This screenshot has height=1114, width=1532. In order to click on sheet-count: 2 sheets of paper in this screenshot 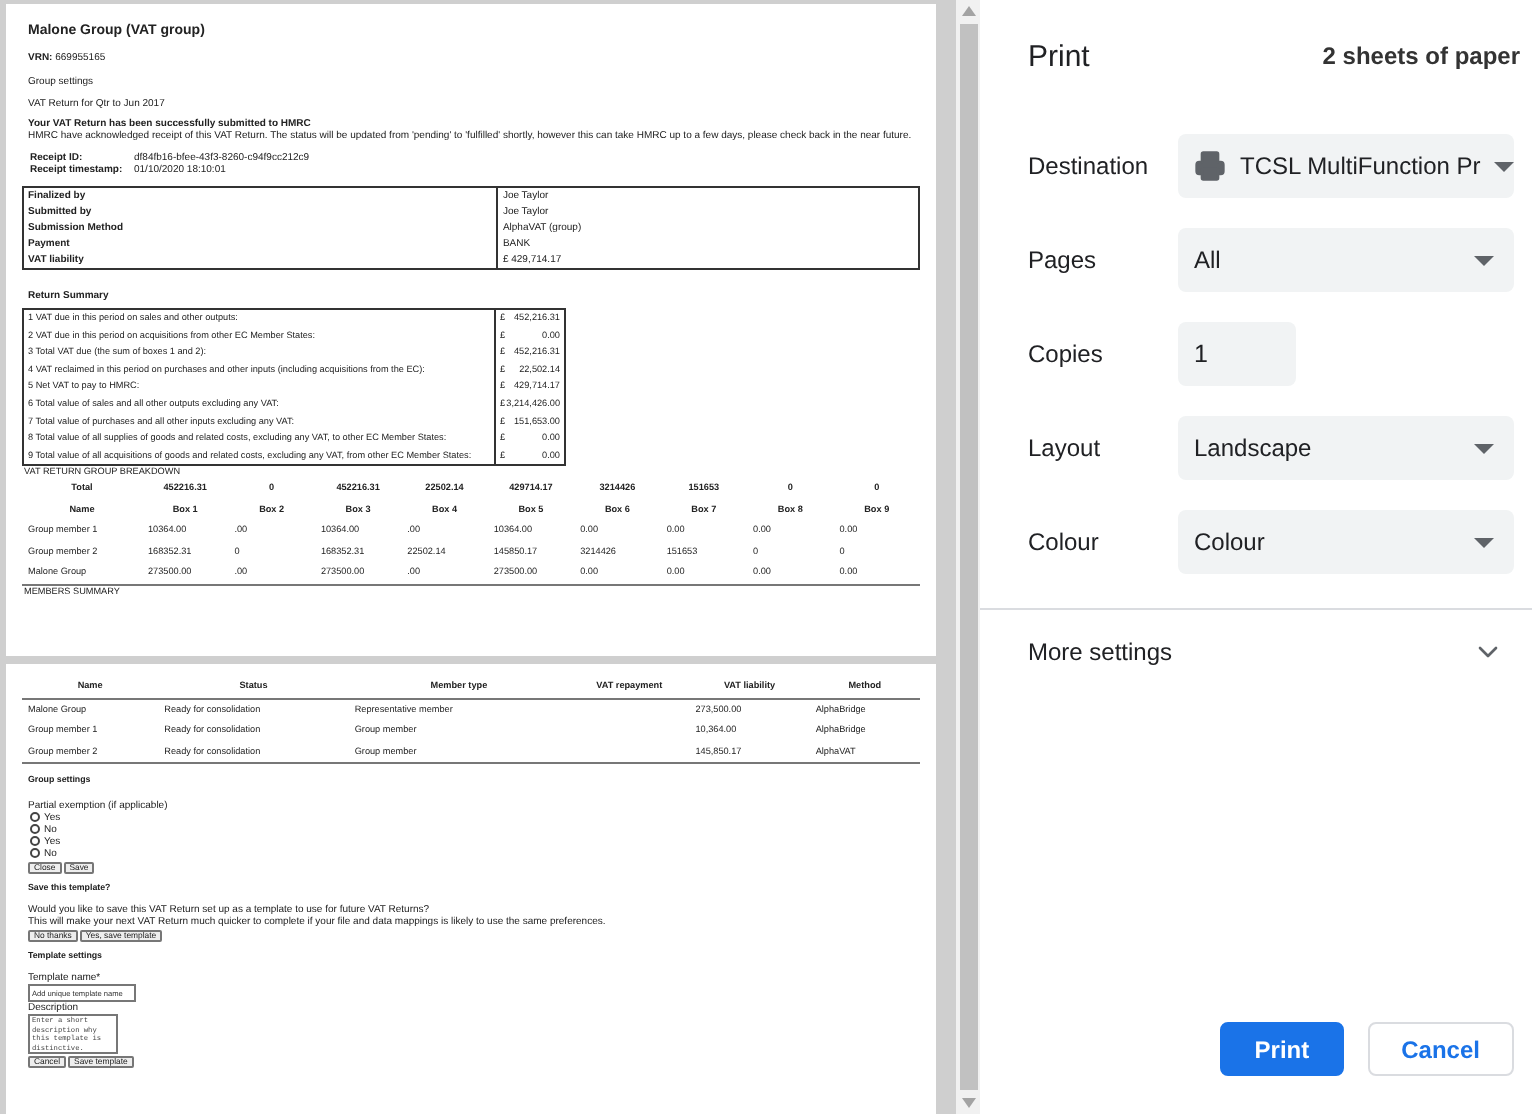, I will do `click(1421, 56)`.